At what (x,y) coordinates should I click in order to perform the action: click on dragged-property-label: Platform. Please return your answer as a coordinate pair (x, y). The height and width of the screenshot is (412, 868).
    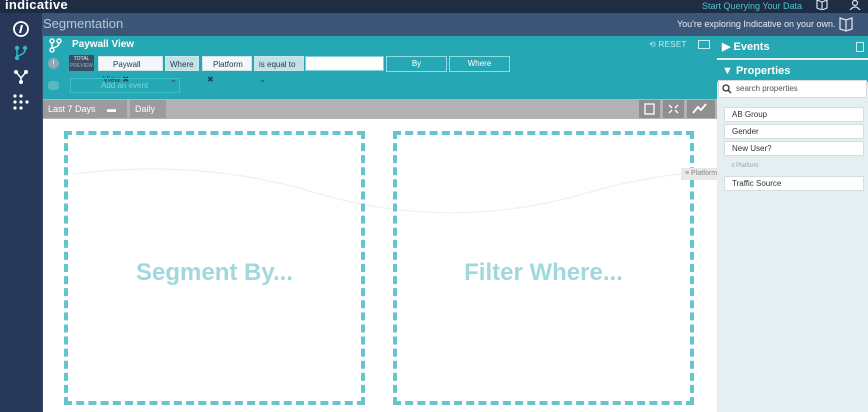
    Looking at the image, I should click on (704, 173).